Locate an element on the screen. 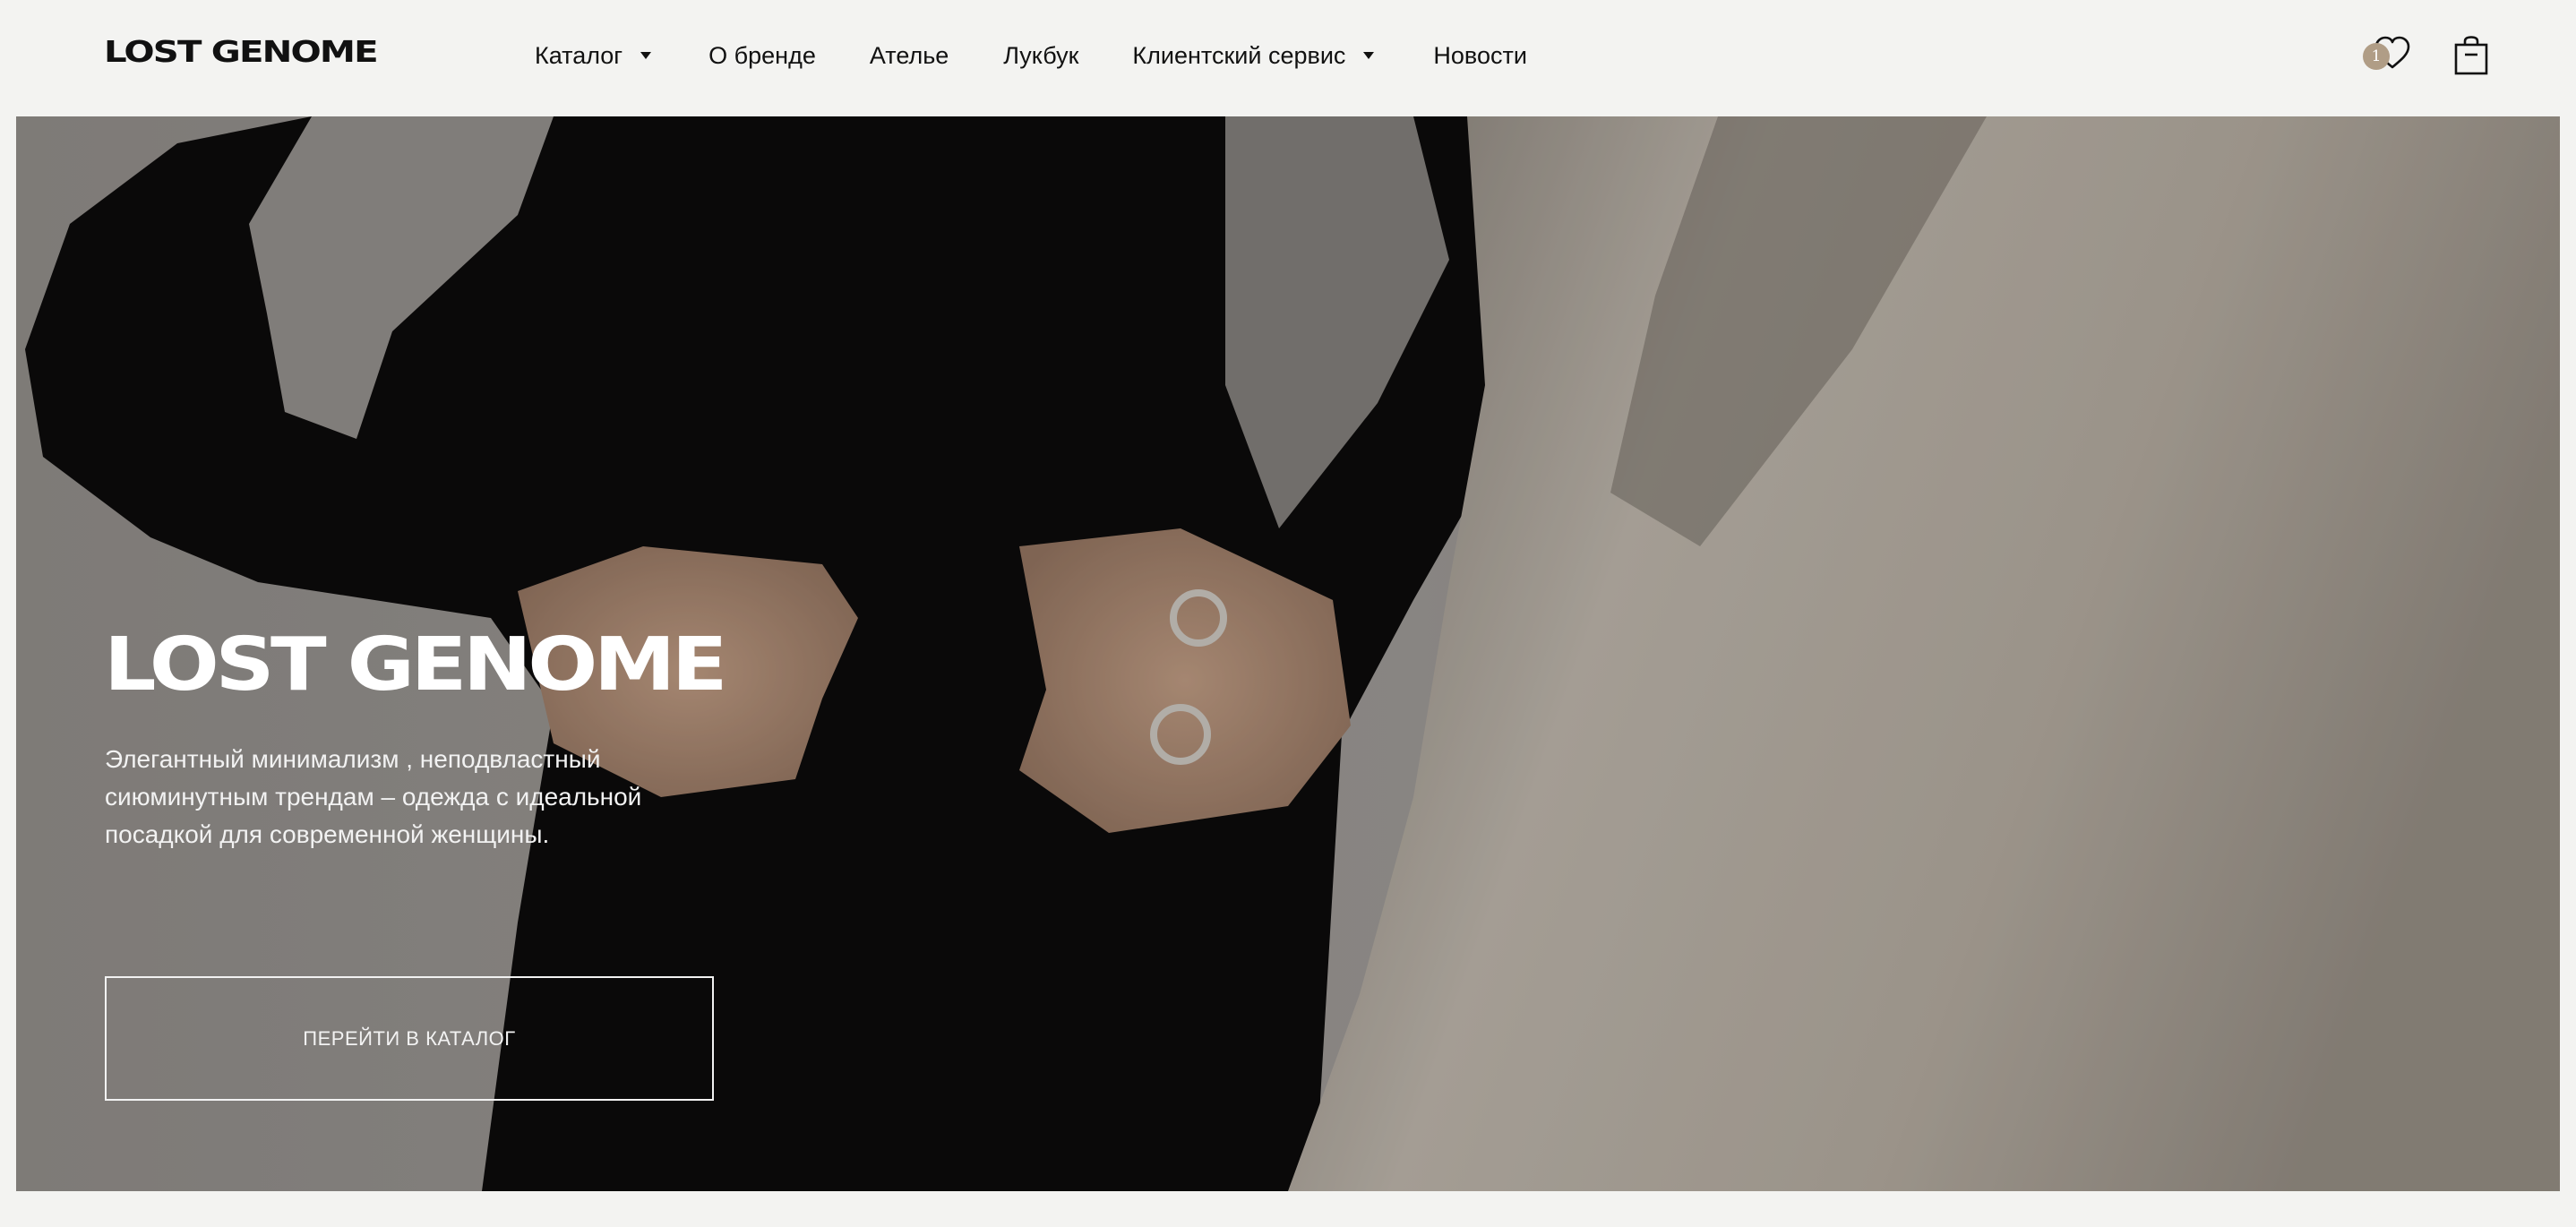 The width and height of the screenshot is (2576, 1227). nav-item-label: Каталог is located at coordinates (579, 55).